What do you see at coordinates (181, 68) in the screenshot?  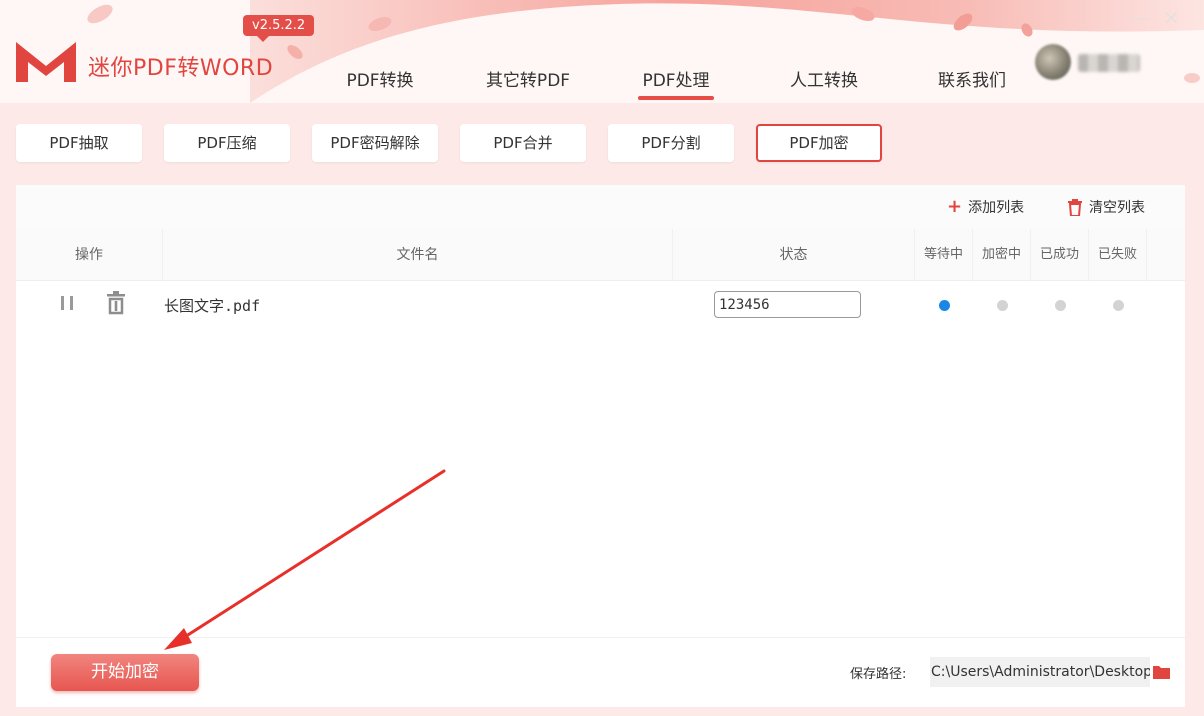 I see `app-title: 迷你PDF转WORD` at bounding box center [181, 68].